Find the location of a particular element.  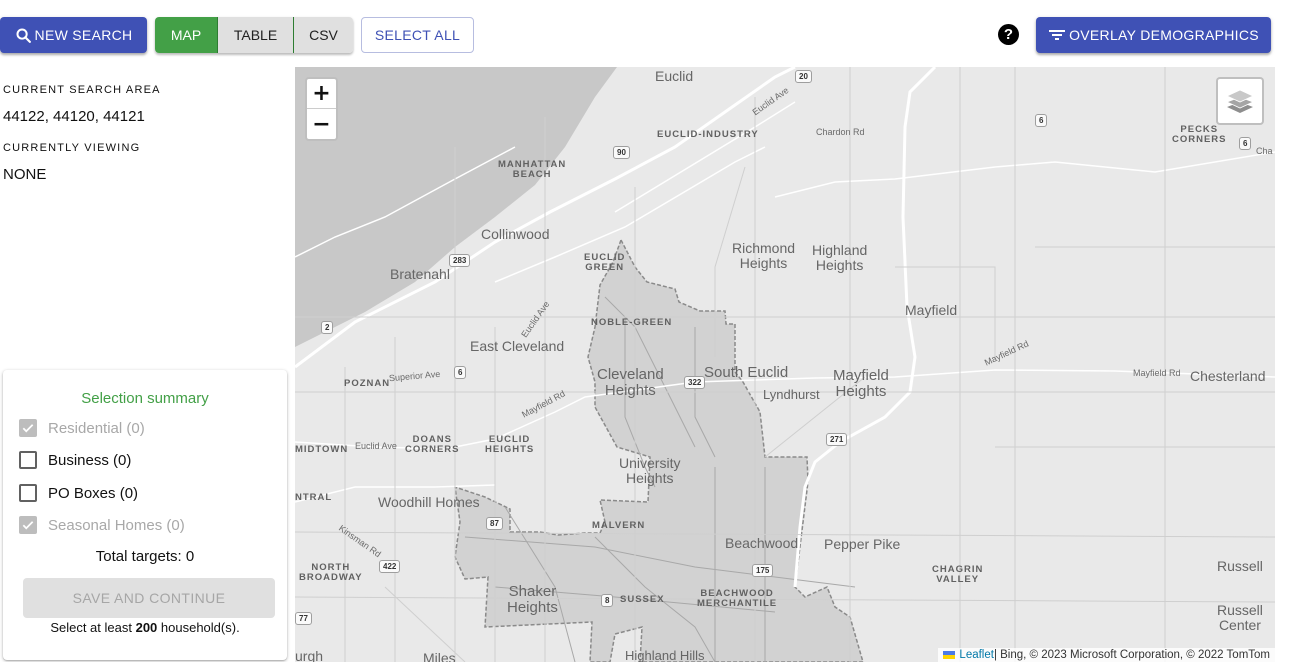

map-label-richmond-heights-1: Richmond is located at coordinates (764, 248).